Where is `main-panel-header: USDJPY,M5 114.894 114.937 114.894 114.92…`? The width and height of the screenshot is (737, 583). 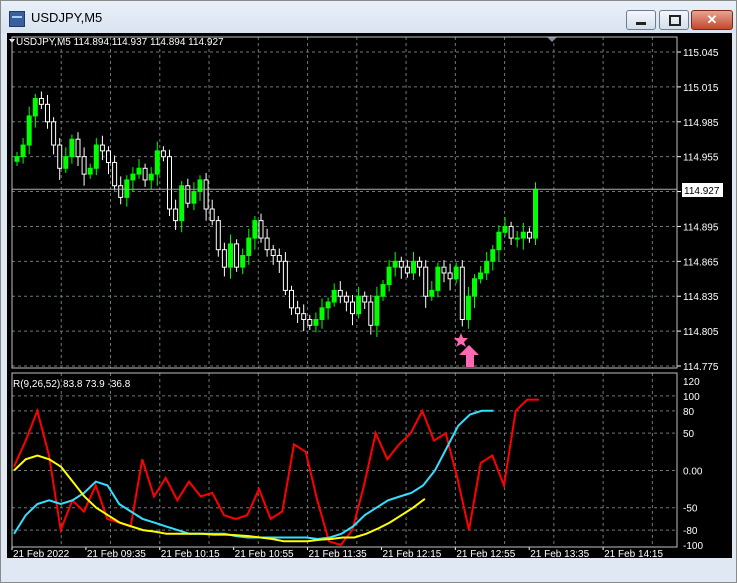 main-panel-header: USDJPY,M5 114.894 114.937 114.894 114.92… is located at coordinates (120, 42).